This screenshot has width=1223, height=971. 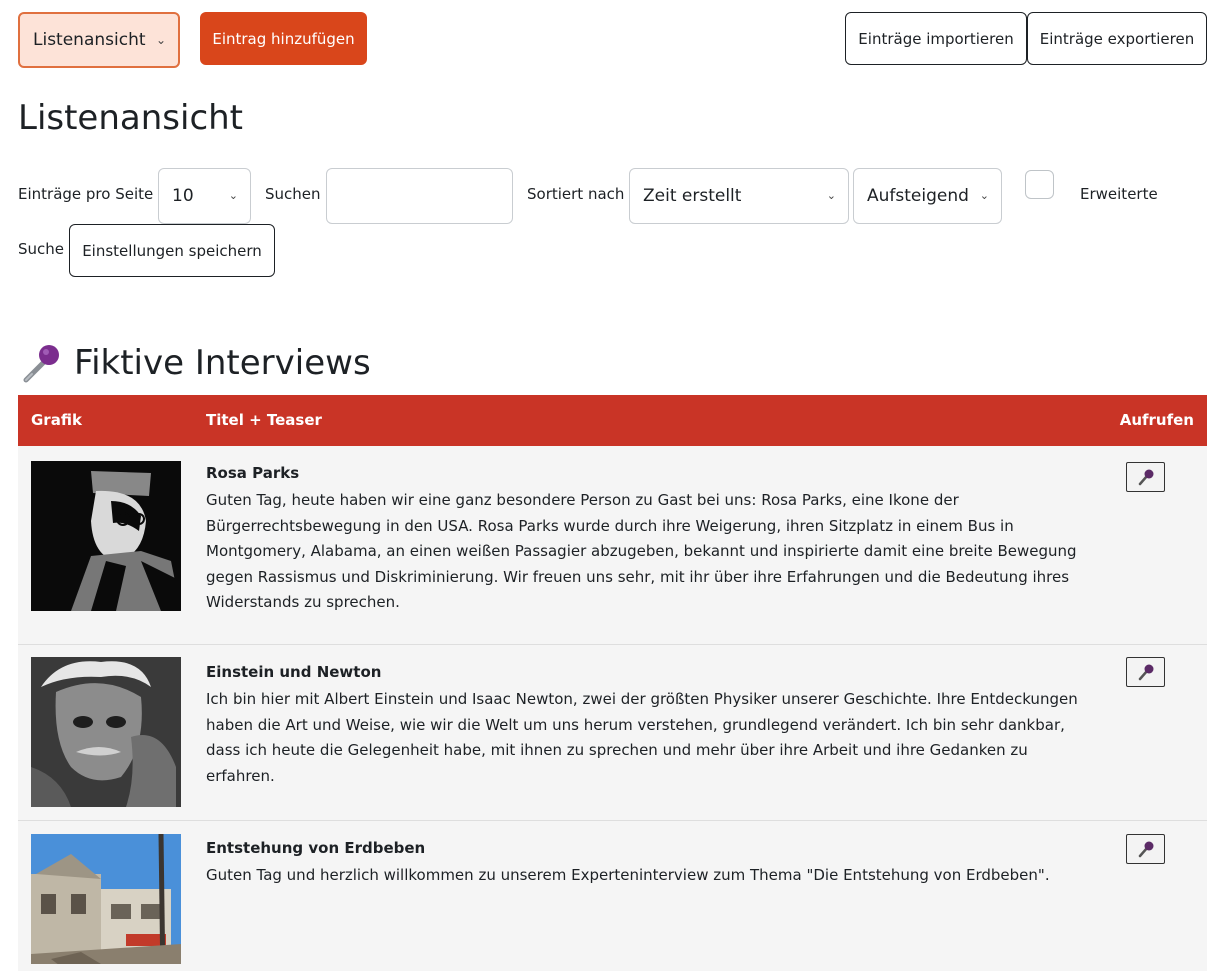 What do you see at coordinates (419, 196) in the screenshot?
I see `search-input` at bounding box center [419, 196].